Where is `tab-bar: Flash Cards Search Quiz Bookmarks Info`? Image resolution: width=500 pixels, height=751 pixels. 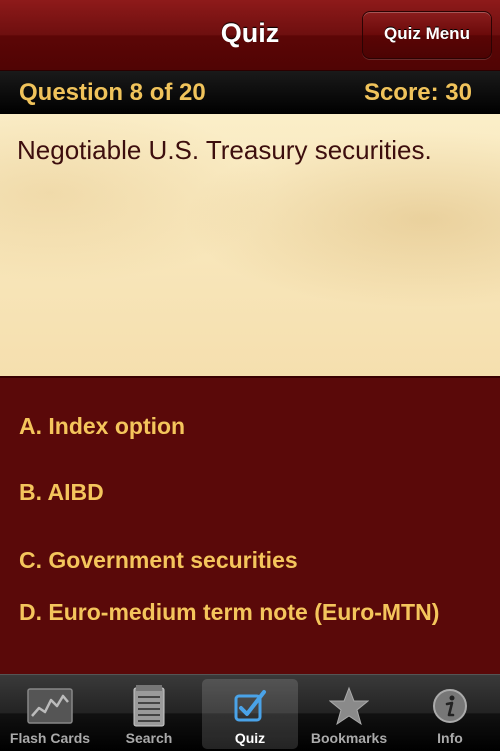 tab-bar: Flash Cards Search Quiz Bookmarks Info is located at coordinates (250, 712).